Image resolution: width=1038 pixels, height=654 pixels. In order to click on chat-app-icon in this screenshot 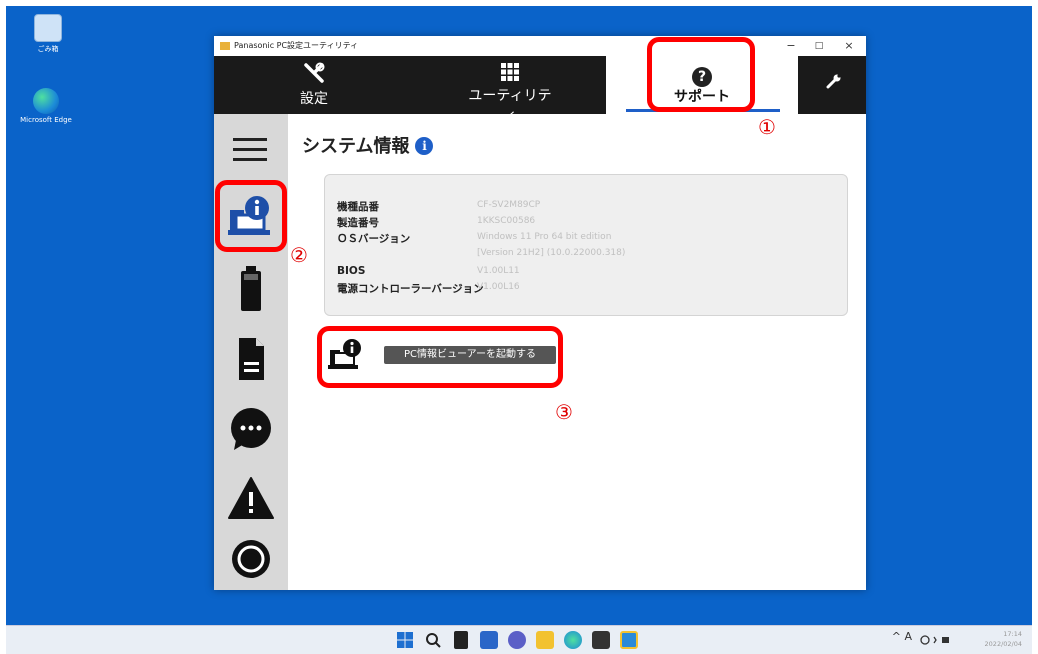, I will do `click(517, 640)`.